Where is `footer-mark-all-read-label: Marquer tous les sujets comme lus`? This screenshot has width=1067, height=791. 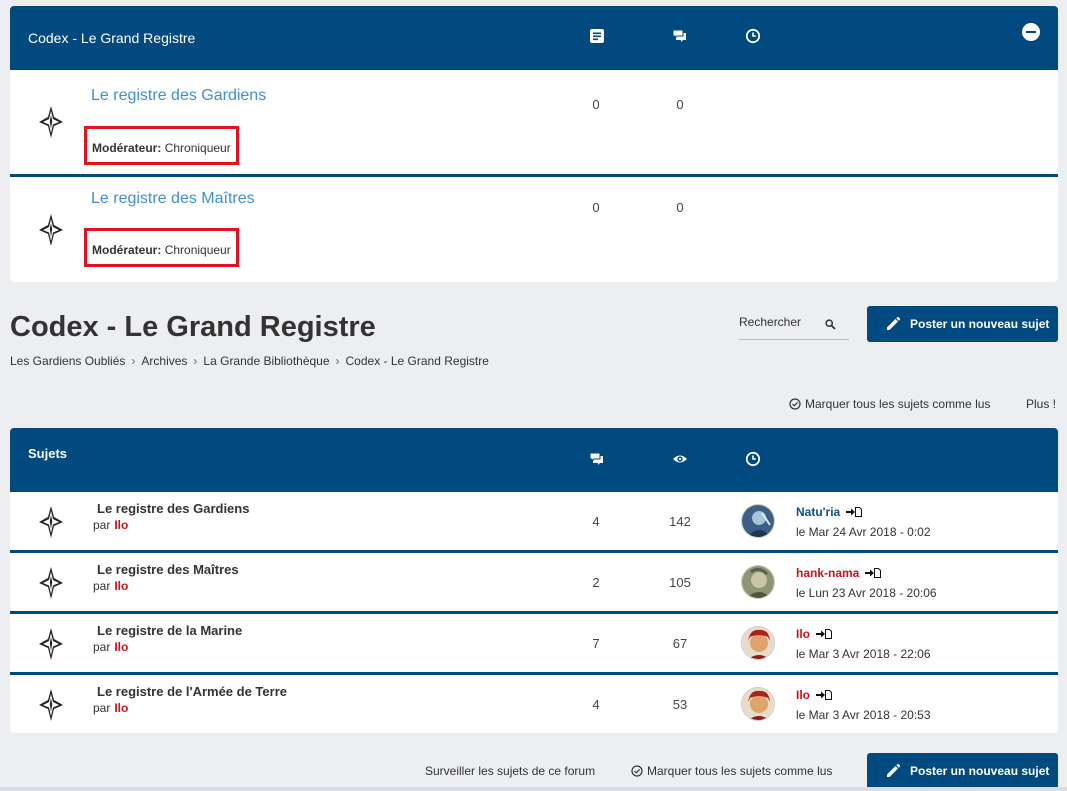 footer-mark-all-read-label: Marquer tous les sujets comme lus is located at coordinates (740, 771).